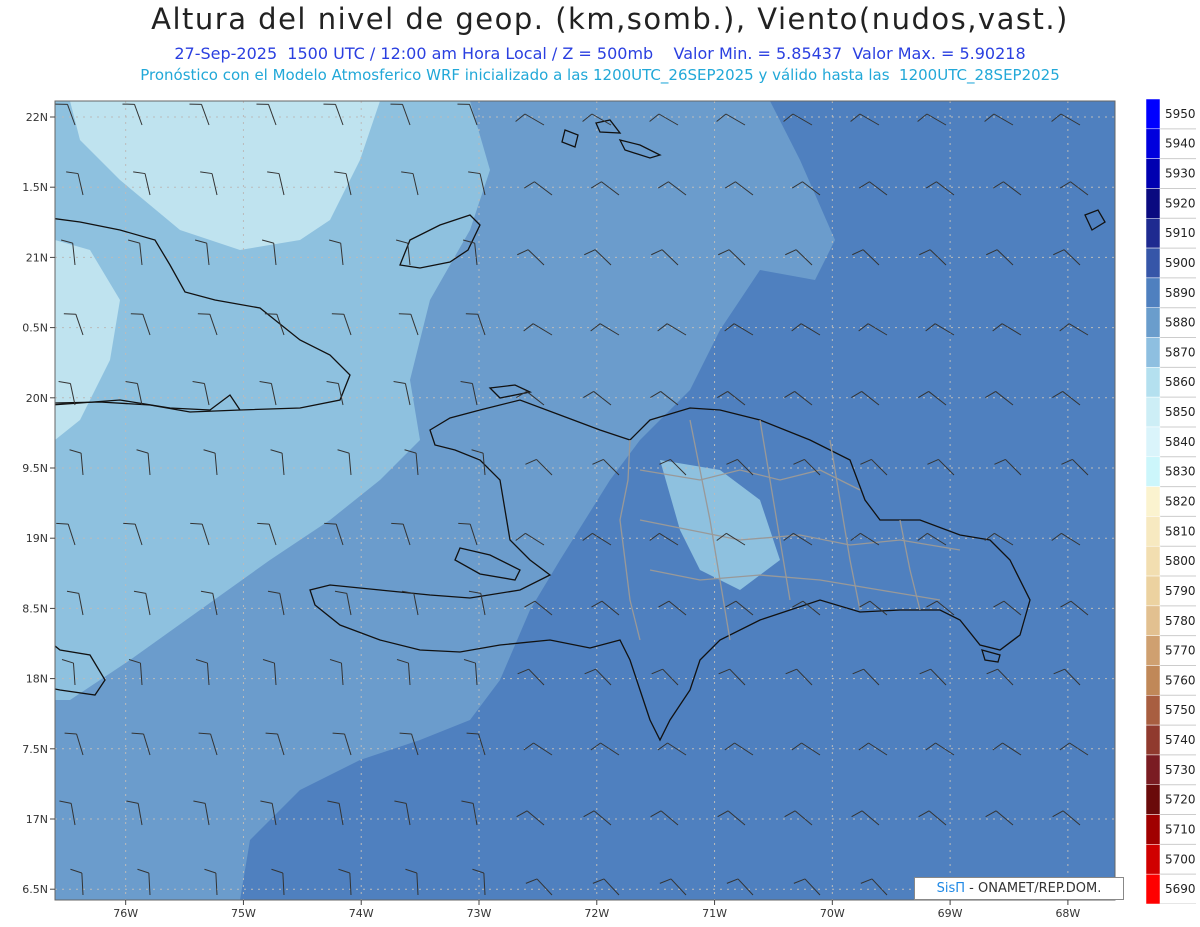  I want to click on lat-label: 19N, so click(37, 538).